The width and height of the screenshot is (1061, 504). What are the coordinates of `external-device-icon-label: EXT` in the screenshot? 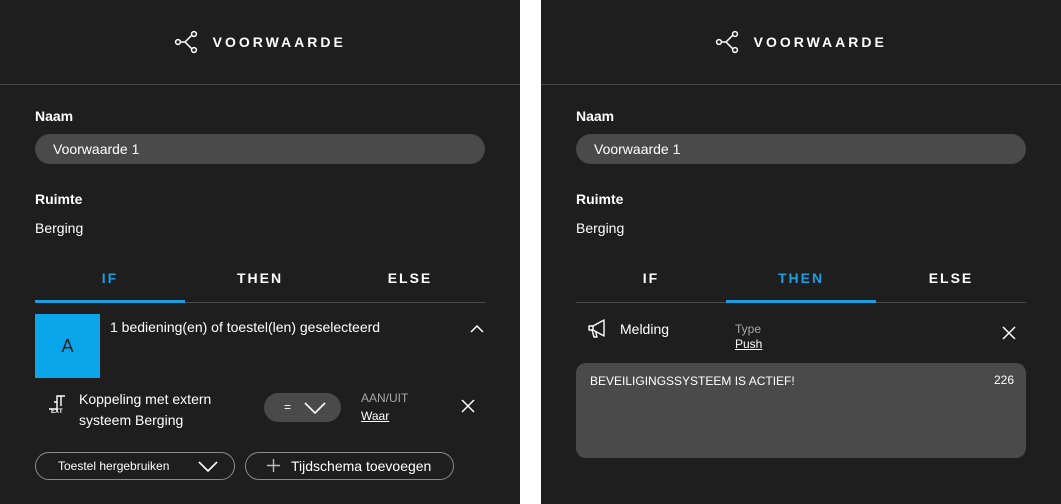 It's located at (57, 412).